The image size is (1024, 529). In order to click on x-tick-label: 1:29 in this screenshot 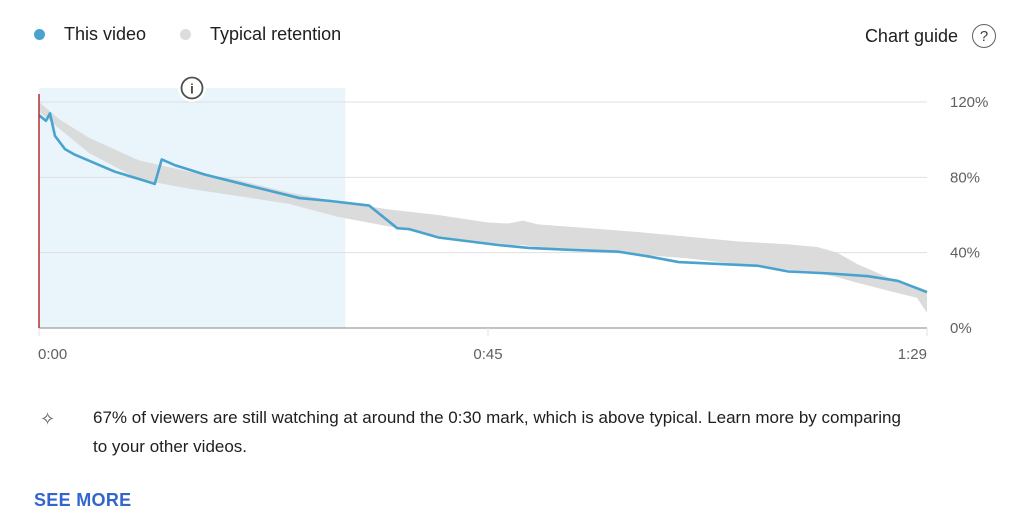, I will do `click(912, 354)`.